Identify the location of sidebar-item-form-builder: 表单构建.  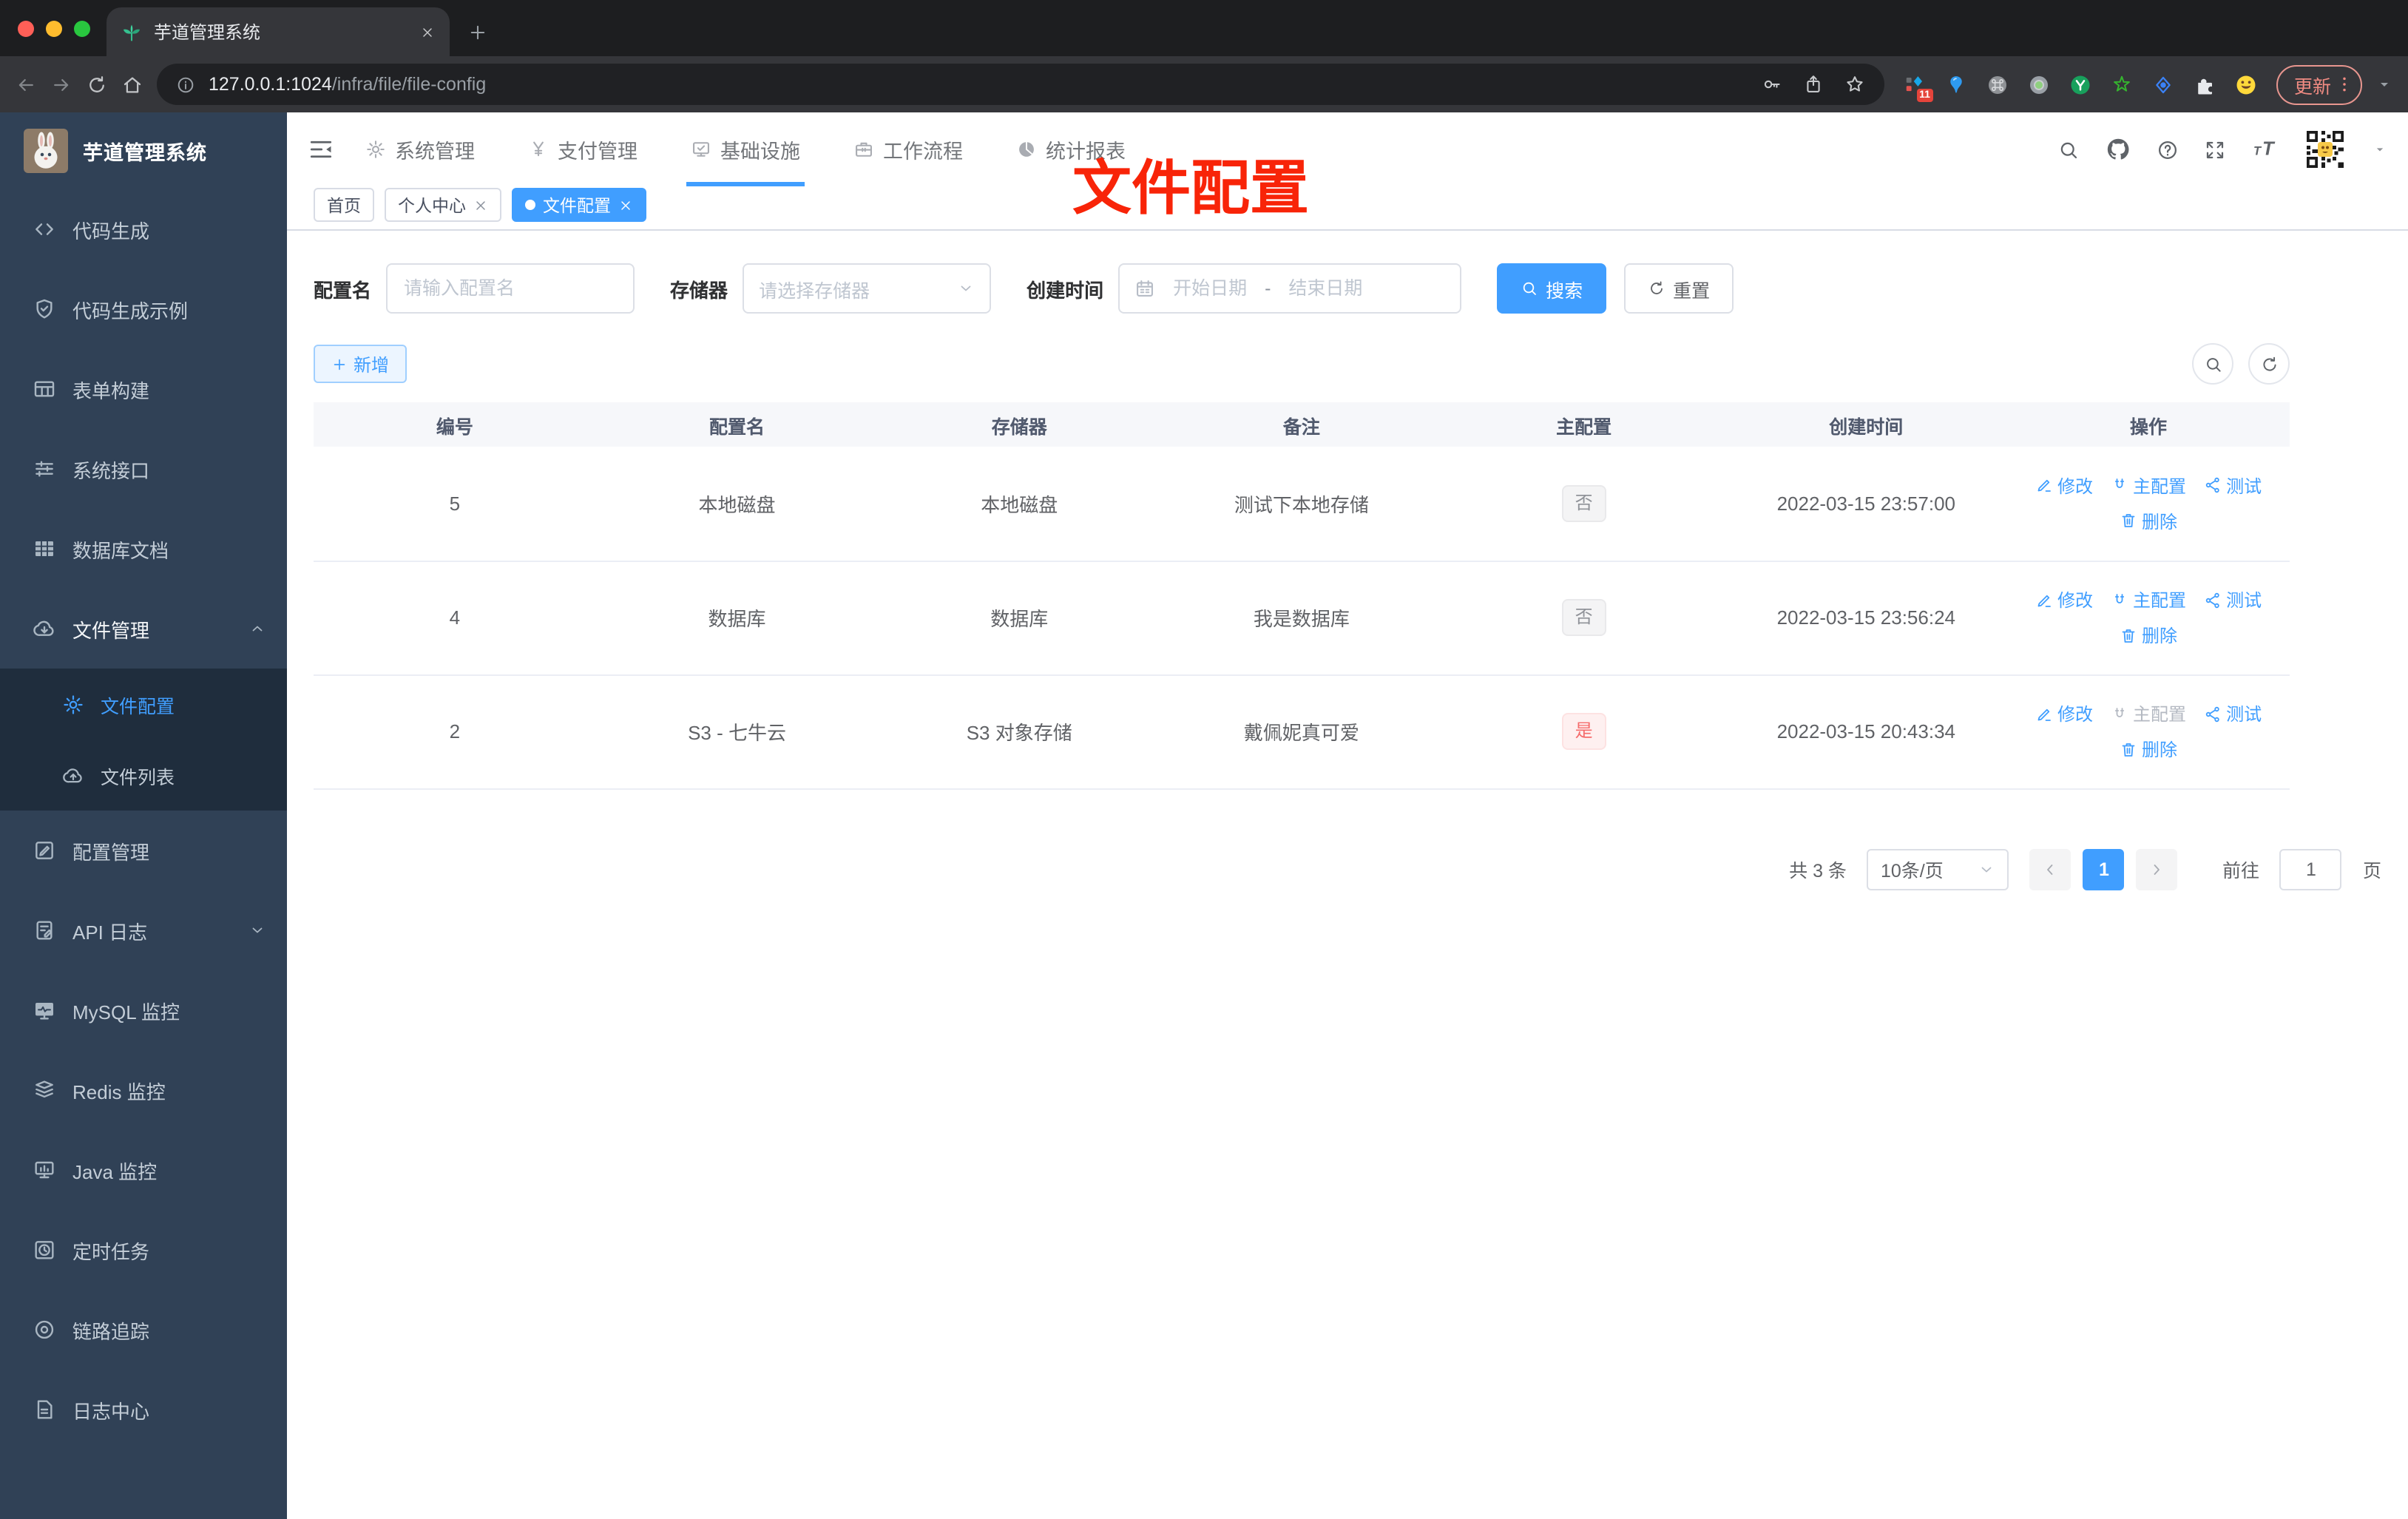
(143, 389).